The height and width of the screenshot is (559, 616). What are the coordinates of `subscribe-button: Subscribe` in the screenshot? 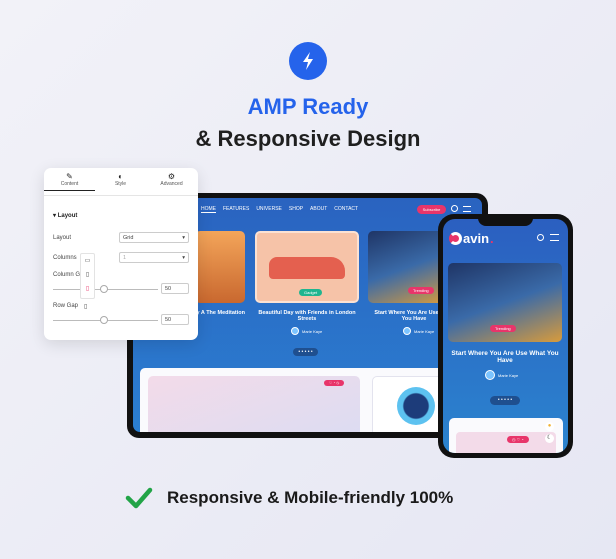 It's located at (431, 209).